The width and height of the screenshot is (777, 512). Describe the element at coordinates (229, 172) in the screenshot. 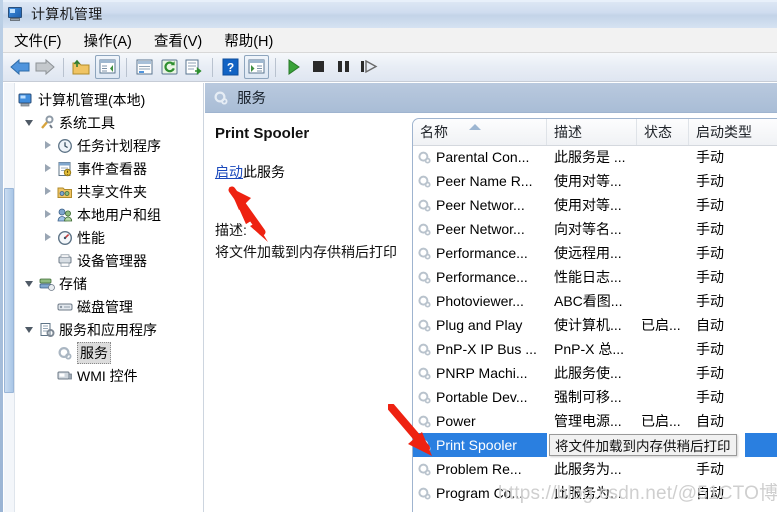

I see `start-service-link: 启动` at that location.